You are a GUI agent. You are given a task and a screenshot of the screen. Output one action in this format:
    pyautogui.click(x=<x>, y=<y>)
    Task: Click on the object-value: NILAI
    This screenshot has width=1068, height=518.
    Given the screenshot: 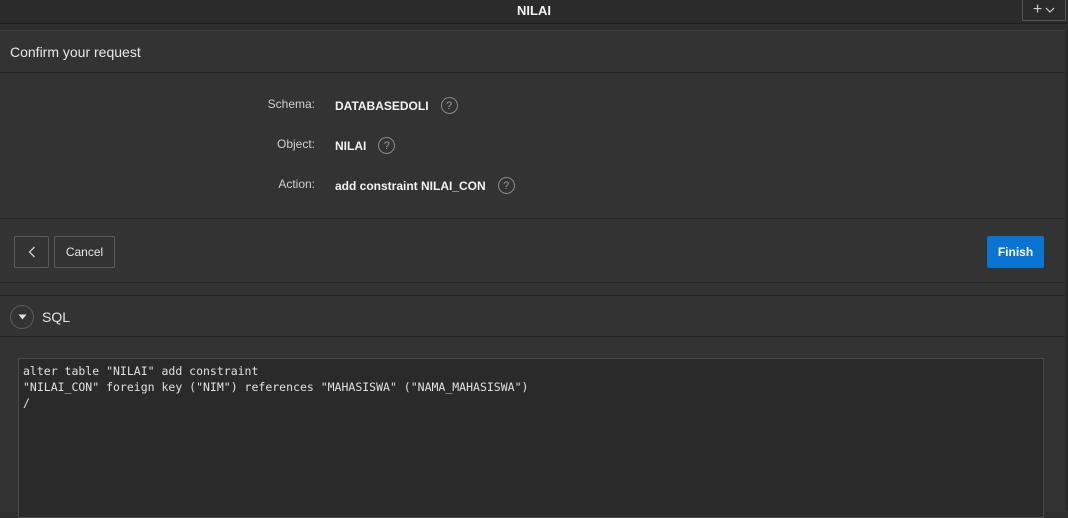 What is the action you would take?
    pyautogui.click(x=351, y=145)
    